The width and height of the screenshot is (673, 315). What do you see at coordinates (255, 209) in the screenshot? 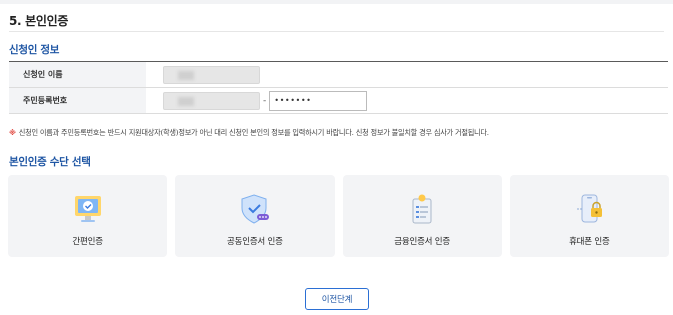
I see `shield-certificate-icon` at bounding box center [255, 209].